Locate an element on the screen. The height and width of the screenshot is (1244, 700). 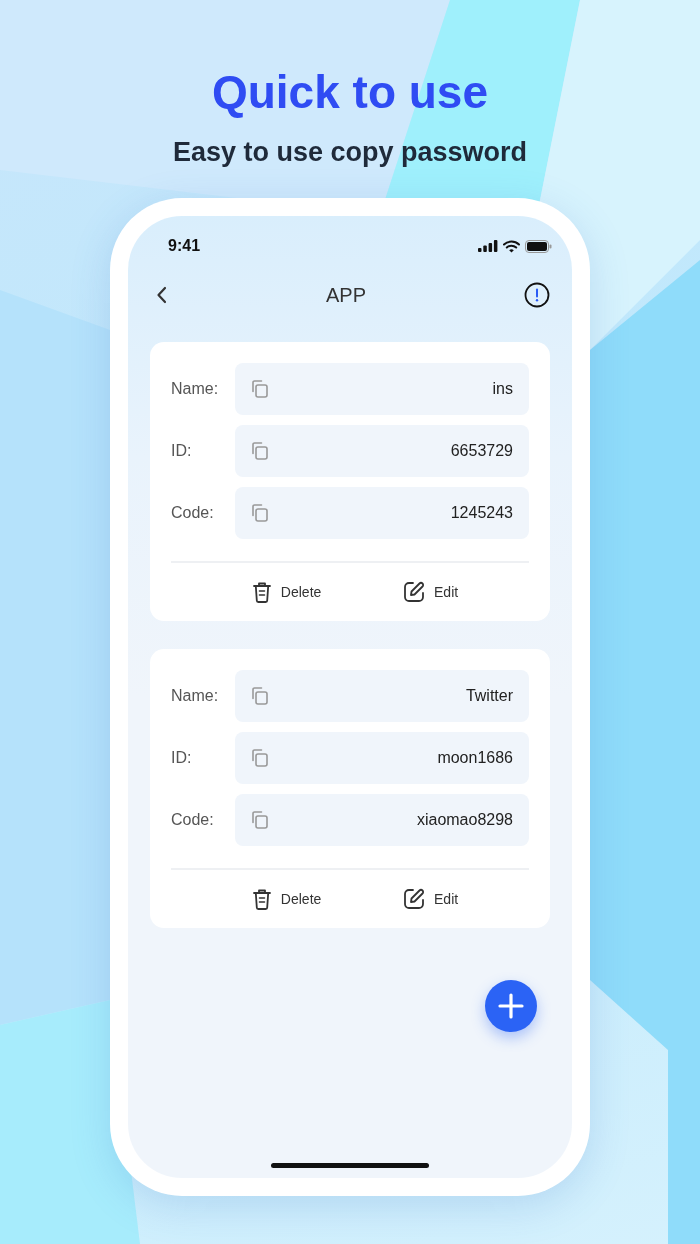
info-button is located at coordinates (537, 295).